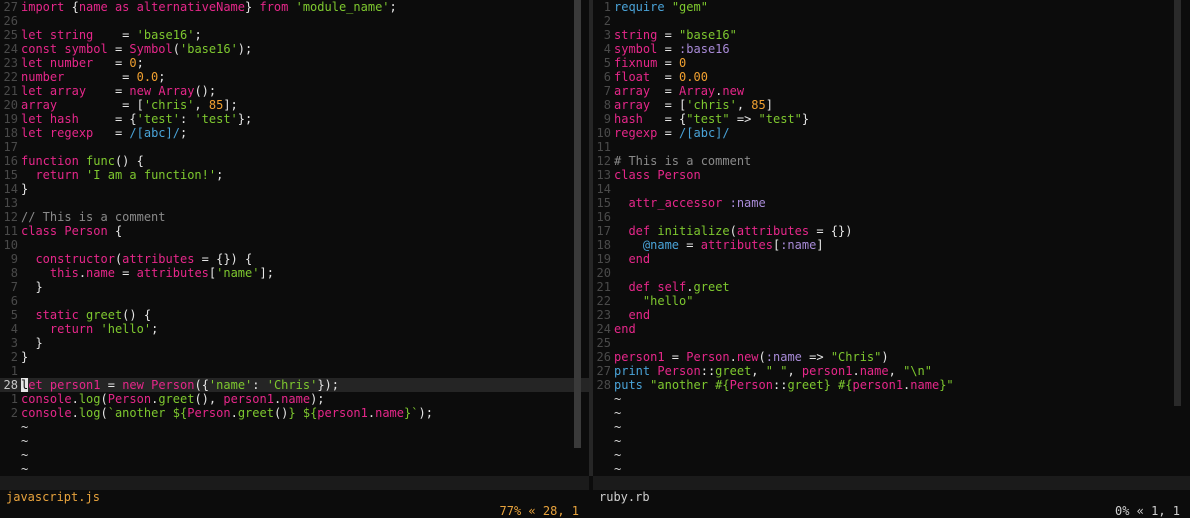 This screenshot has width=1190, height=518. What do you see at coordinates (891, 35) in the screenshot?
I see `code-line: 3 string = "base16"` at bounding box center [891, 35].